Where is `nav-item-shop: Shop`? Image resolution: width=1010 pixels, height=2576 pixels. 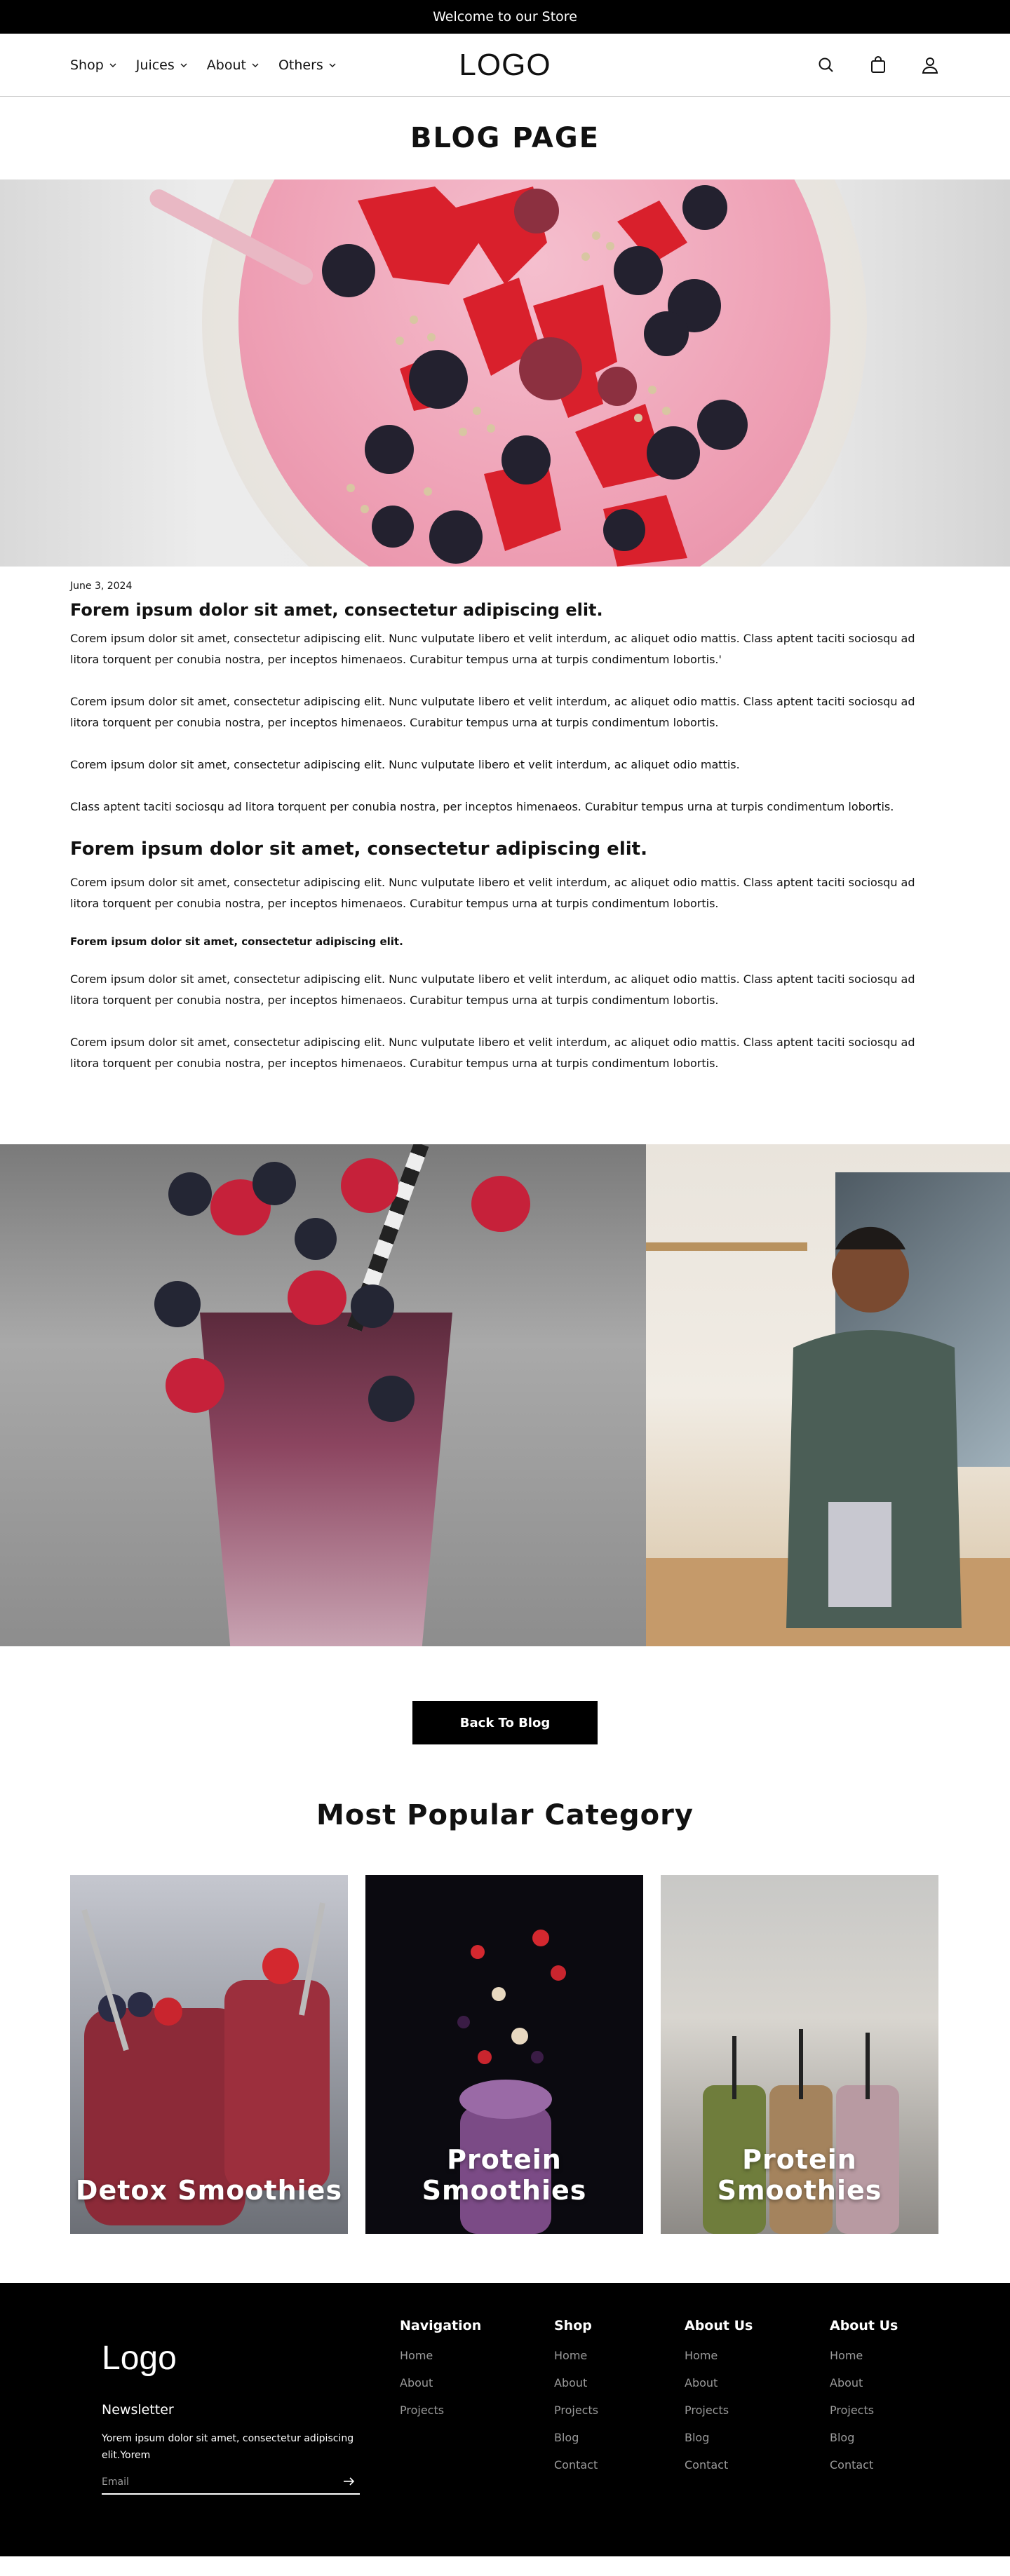
nav-item-shop: Shop is located at coordinates (93, 65).